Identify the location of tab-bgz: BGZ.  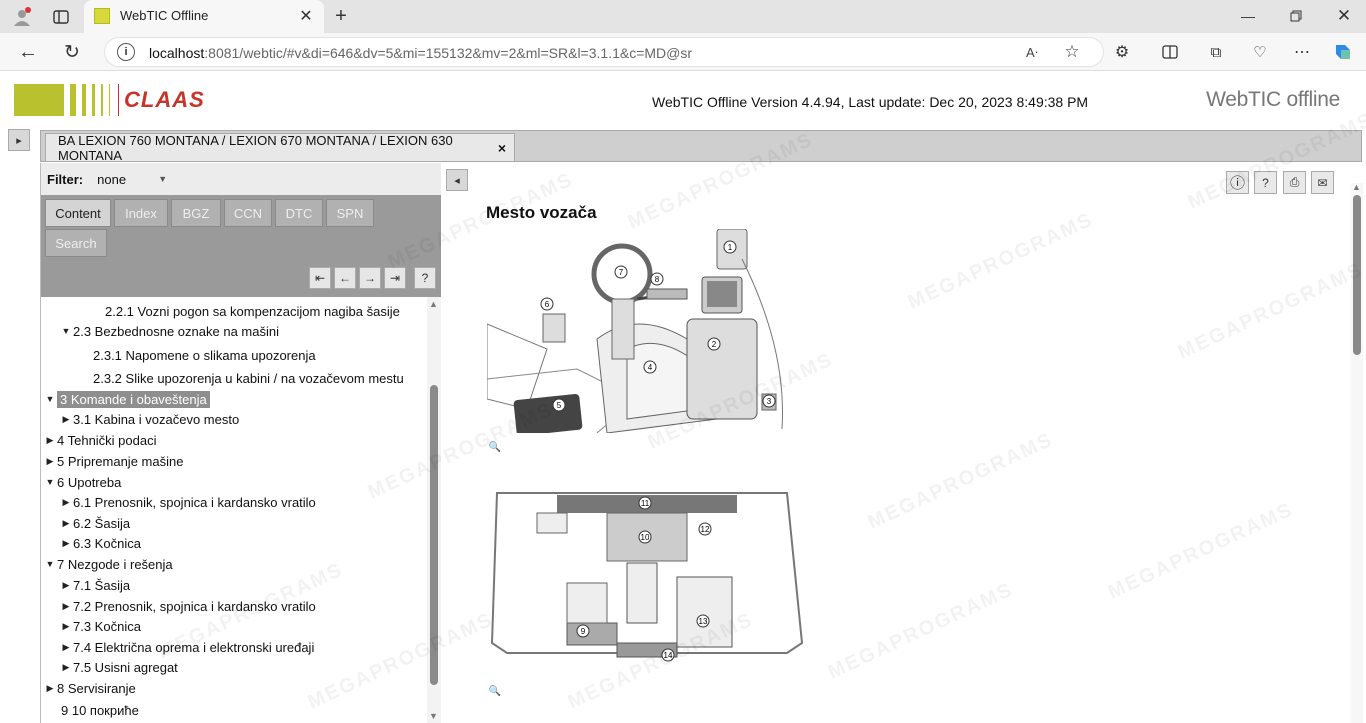
(196, 213).